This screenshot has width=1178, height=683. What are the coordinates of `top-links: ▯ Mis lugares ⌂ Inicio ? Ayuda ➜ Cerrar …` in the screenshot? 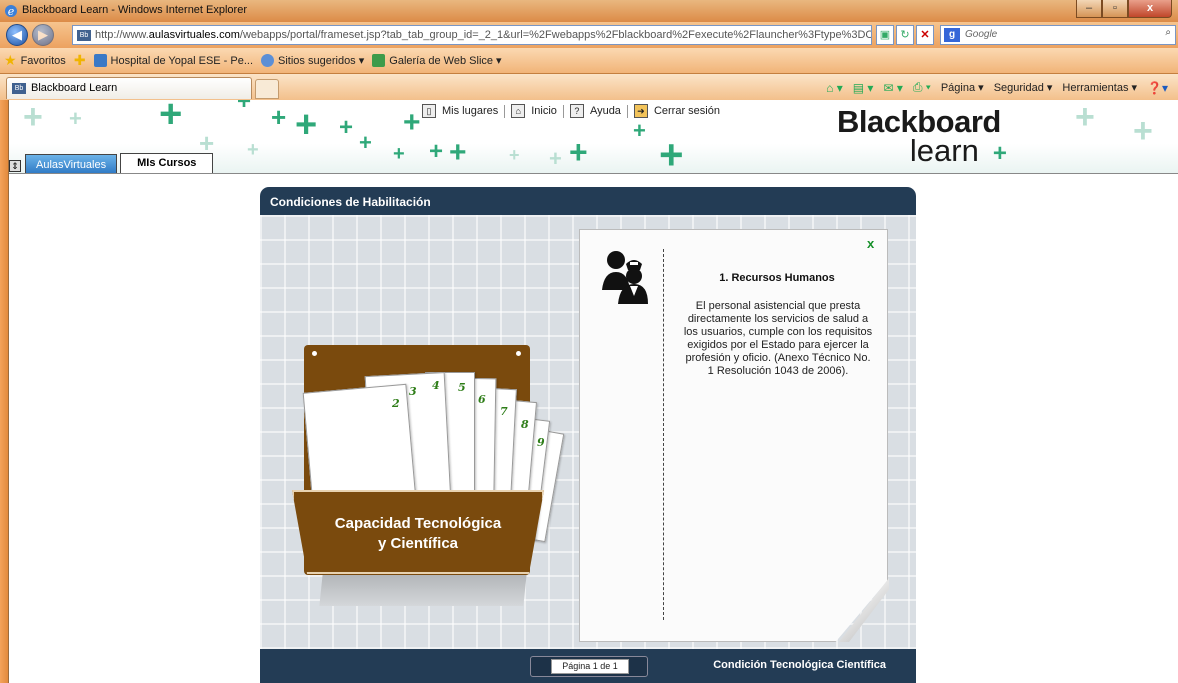 It's located at (571, 111).